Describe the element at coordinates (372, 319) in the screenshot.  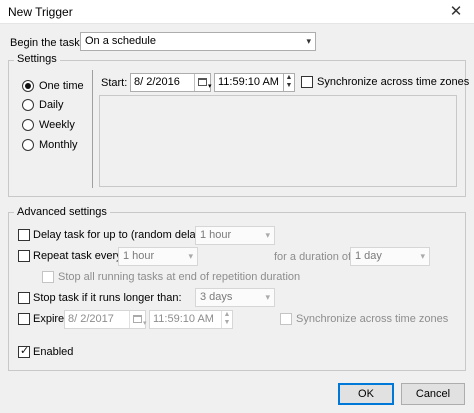
I see `expire-sync-timezones-label: Synchronize across time zones` at that location.